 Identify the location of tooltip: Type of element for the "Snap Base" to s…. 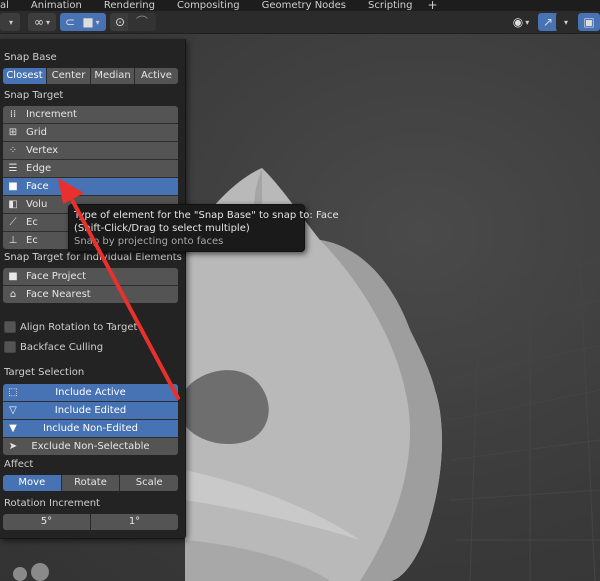
(203, 228).